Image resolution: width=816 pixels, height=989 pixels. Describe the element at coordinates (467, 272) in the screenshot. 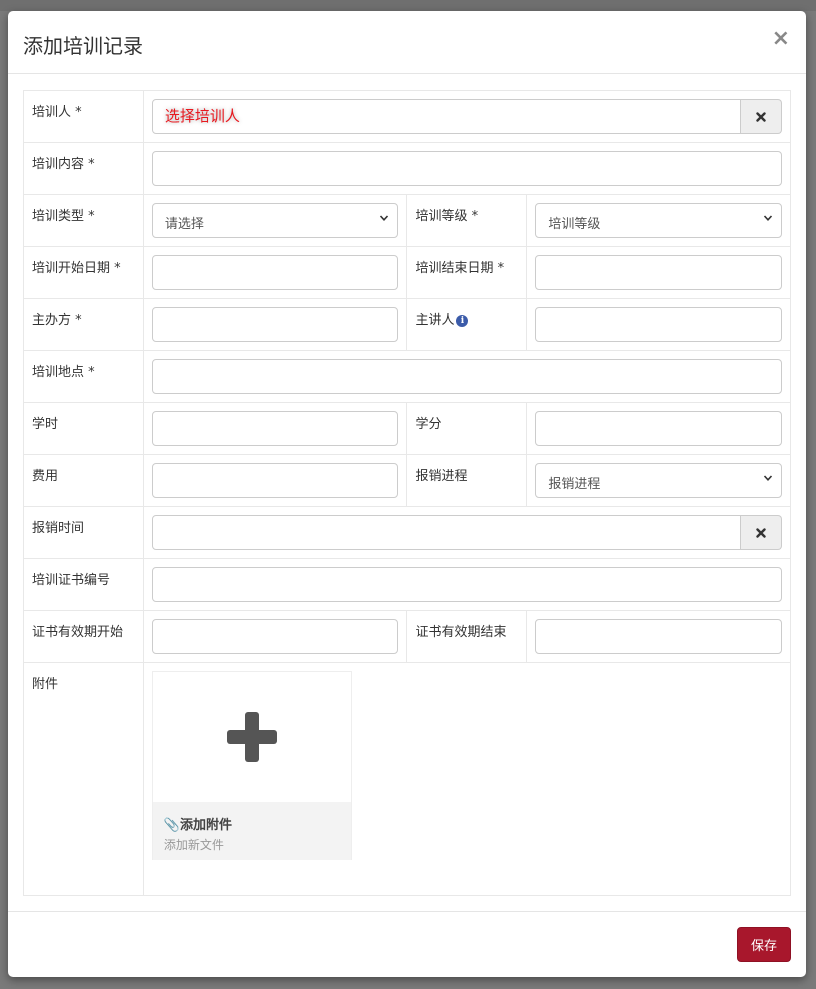

I see `end-date-label: 培训结束日期 *` at that location.